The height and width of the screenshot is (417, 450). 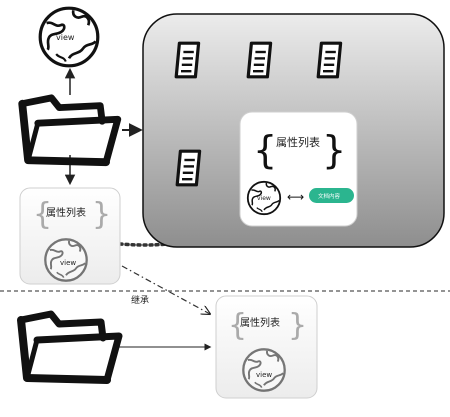 What do you see at coordinates (140, 300) in the screenshot?
I see `inherit-label: 继承` at bounding box center [140, 300].